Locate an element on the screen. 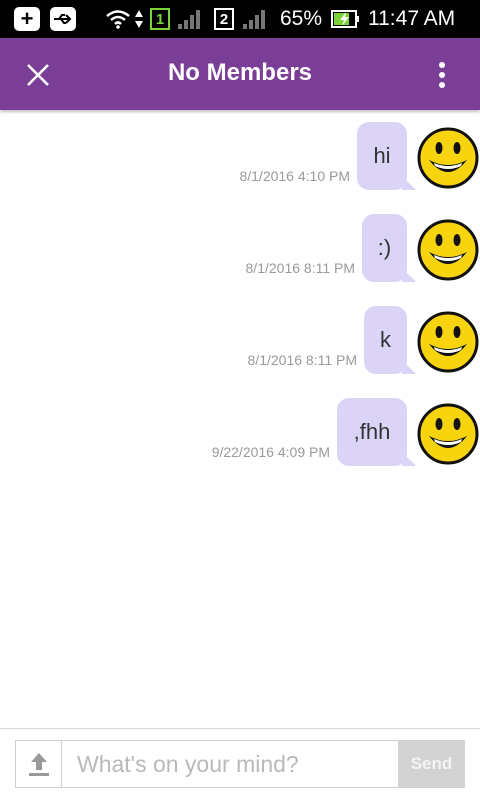 This screenshot has width=480, height=800. send-button: Send is located at coordinates (431, 764).